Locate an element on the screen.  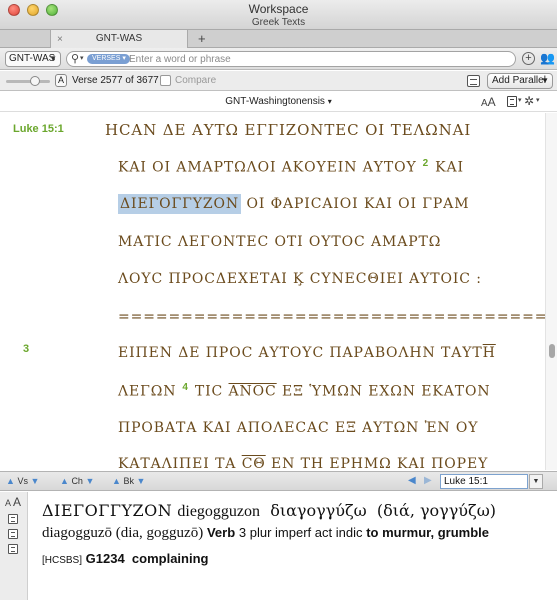
info-font-larger-icon: A is located at coordinates (17, 502).